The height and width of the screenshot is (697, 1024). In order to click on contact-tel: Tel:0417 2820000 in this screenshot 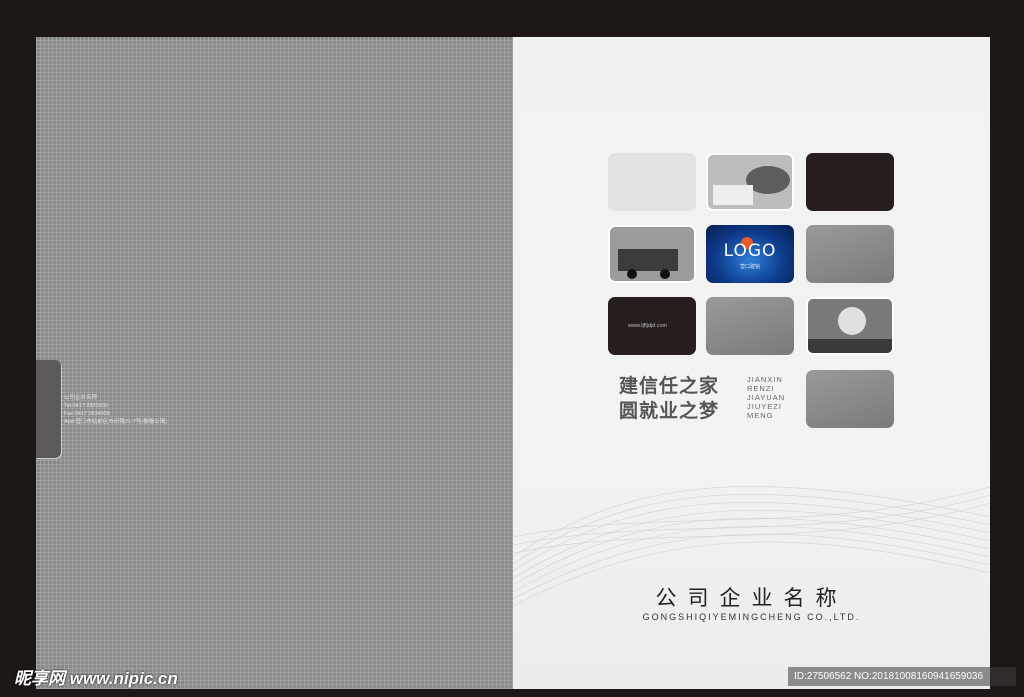, I will do `click(86, 406)`.